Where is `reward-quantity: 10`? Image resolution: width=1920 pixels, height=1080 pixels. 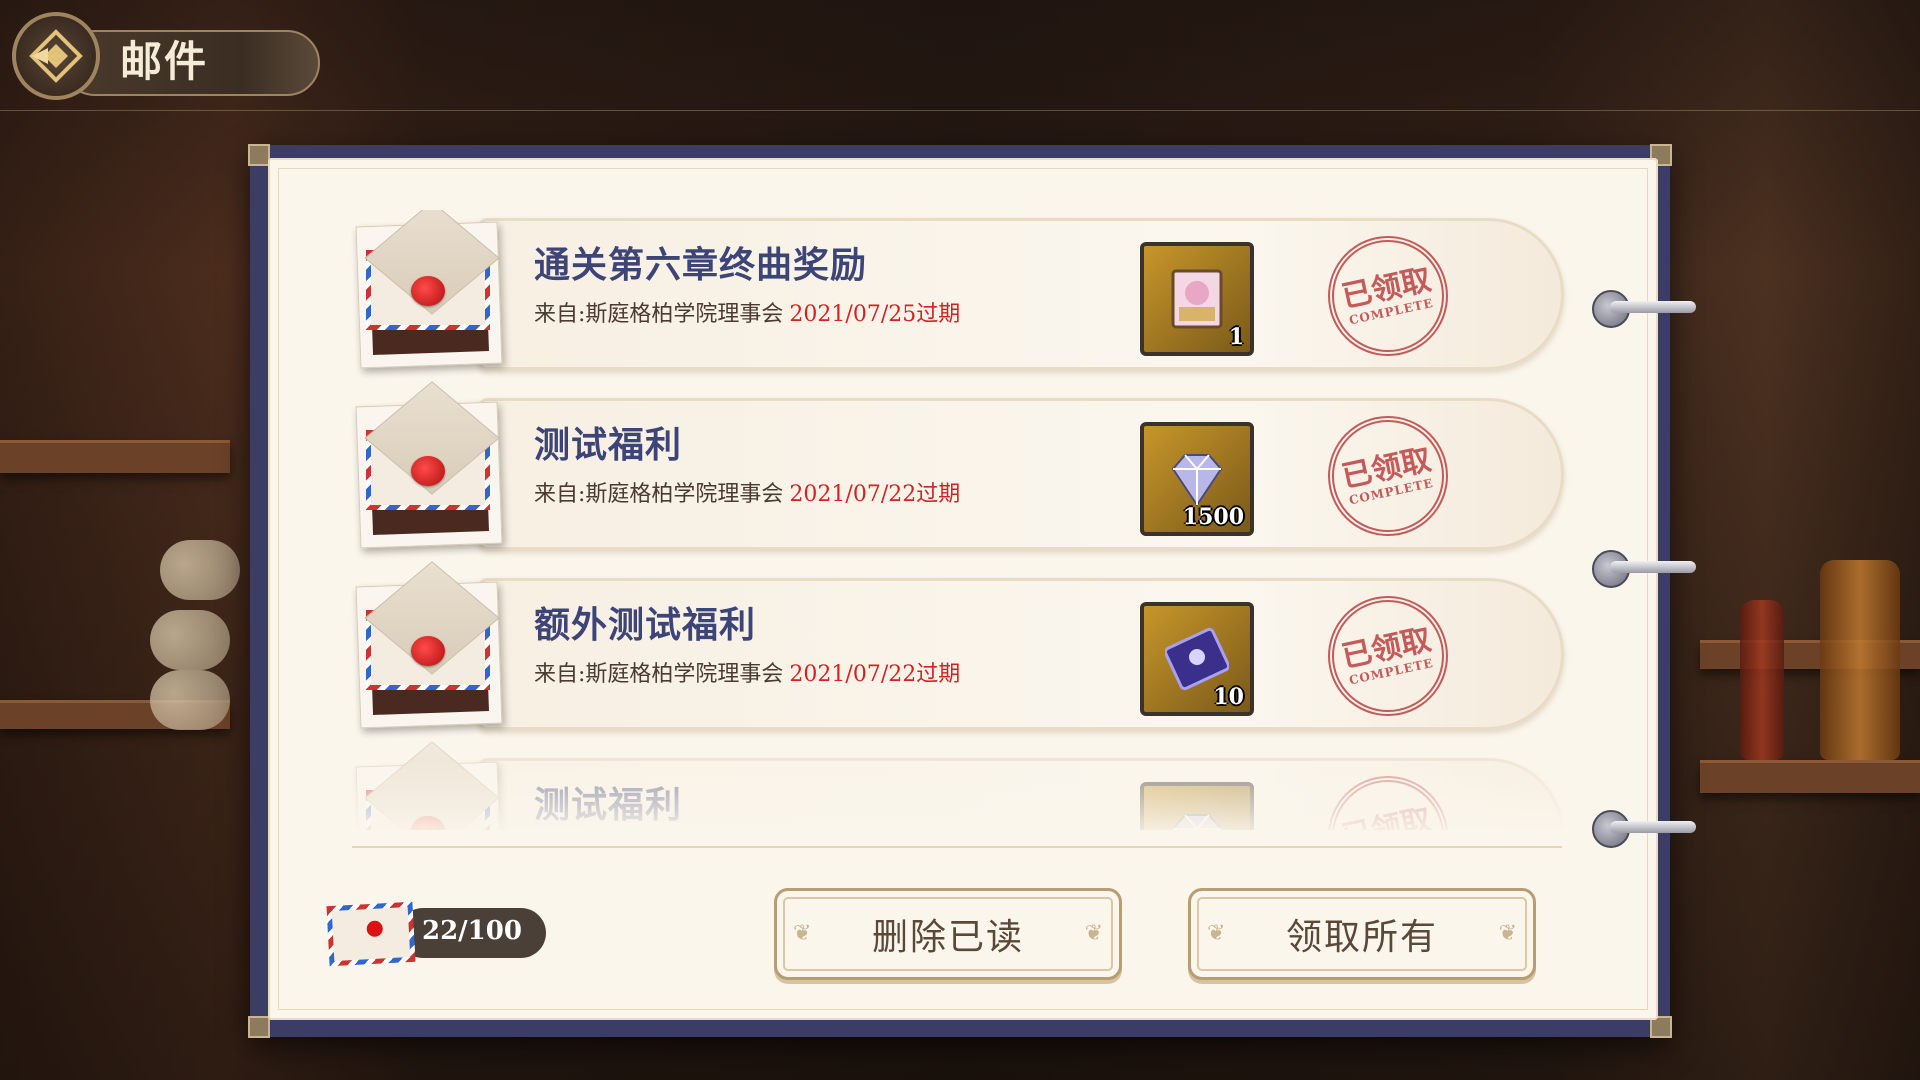
reward-quantity: 10 is located at coordinates (1228, 697).